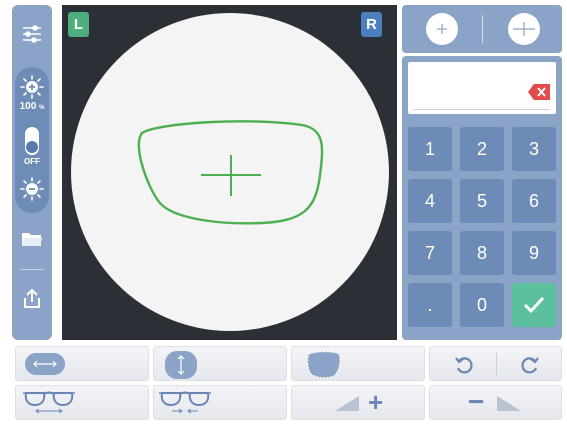 Image resolution: width=567 pixels, height=424 pixels. What do you see at coordinates (32, 141) in the screenshot?
I see `brightness-toggle` at bounding box center [32, 141].